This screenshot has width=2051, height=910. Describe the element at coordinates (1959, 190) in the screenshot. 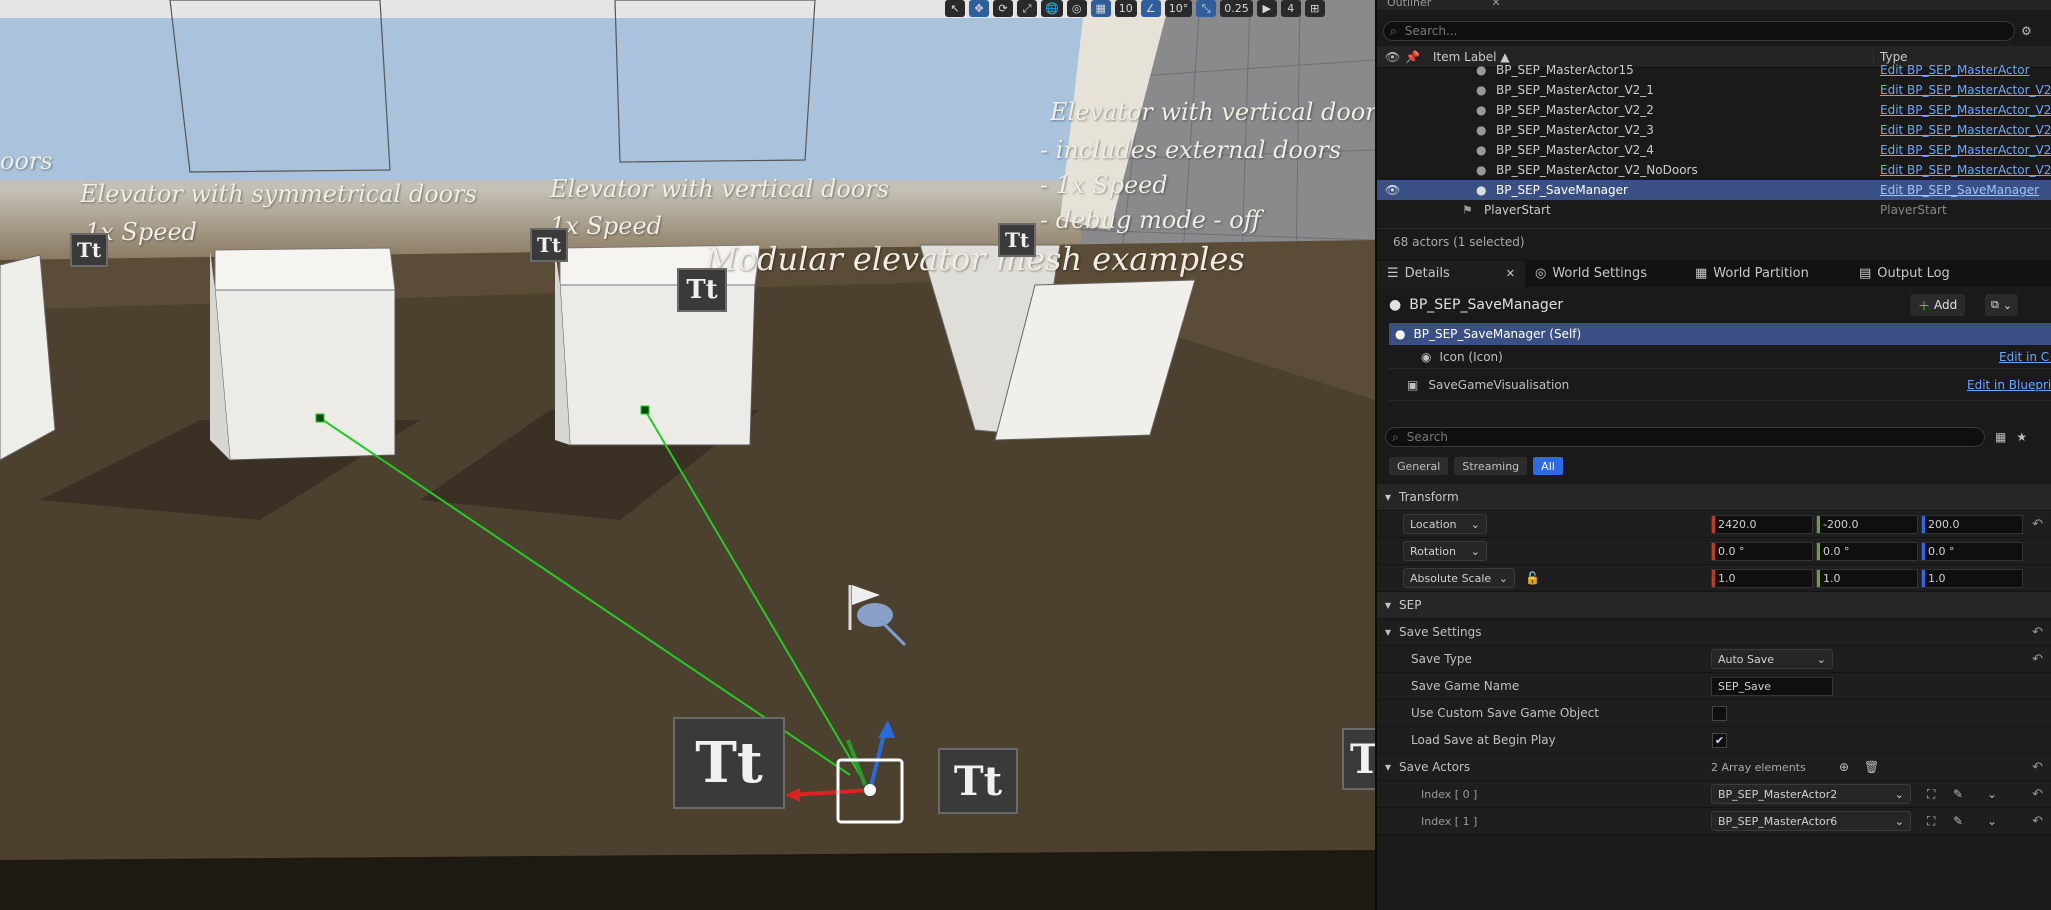

I see `outliner-row-type-link: Edit BP_SEP_SaveManager` at that location.